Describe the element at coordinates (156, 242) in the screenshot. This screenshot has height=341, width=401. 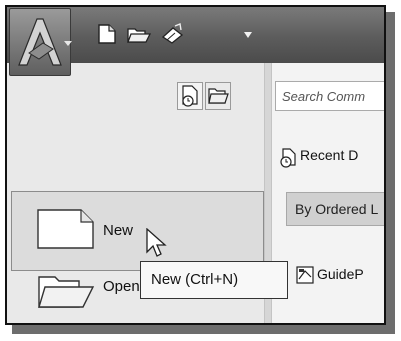
I see `mouse-cursor-icon` at that location.